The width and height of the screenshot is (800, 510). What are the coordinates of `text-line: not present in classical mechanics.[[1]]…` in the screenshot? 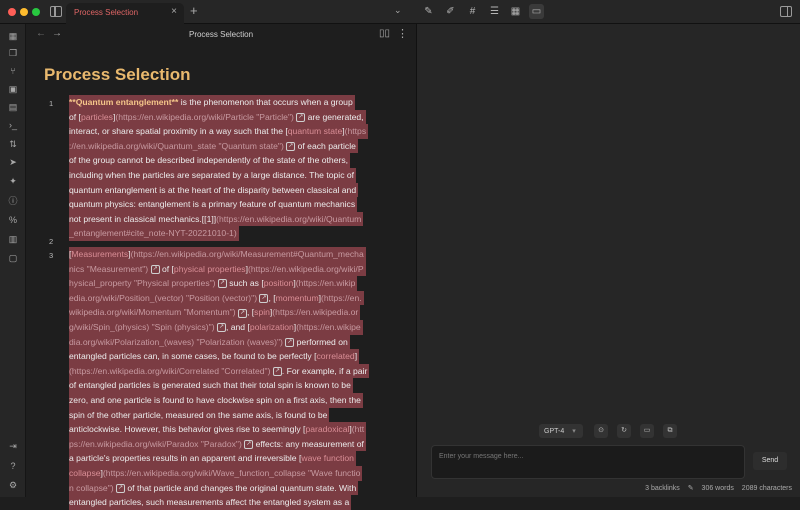 It's located at (216, 219).